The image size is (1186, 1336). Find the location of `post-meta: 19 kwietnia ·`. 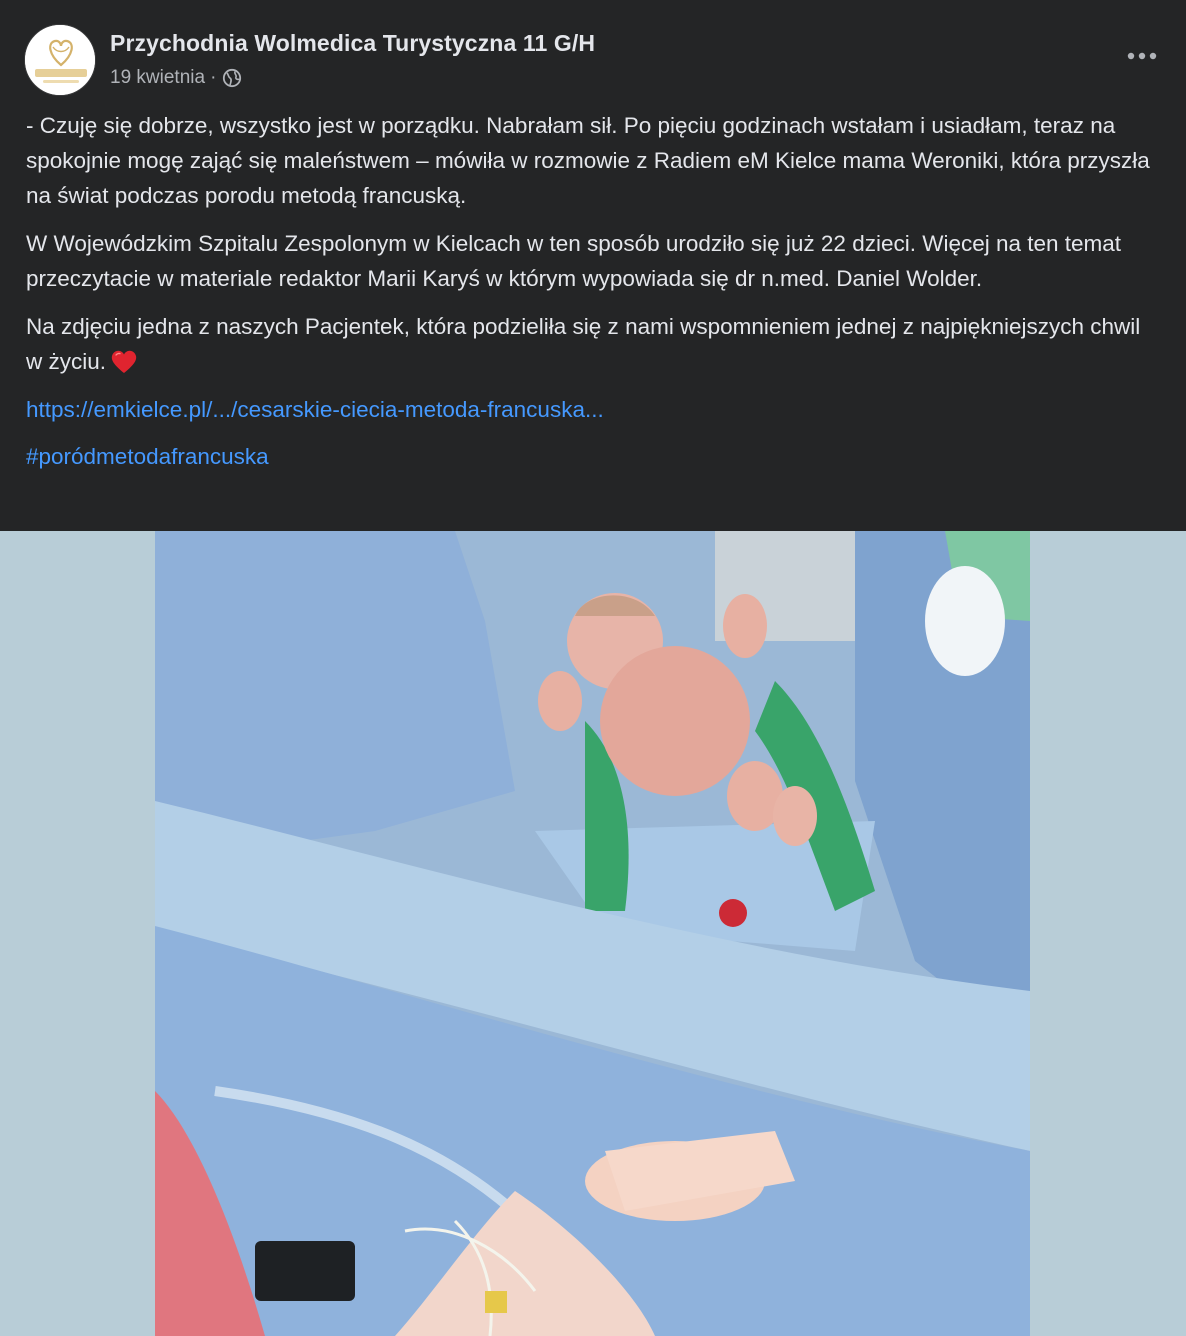

post-meta: 19 kwietnia · is located at coordinates (176, 78).